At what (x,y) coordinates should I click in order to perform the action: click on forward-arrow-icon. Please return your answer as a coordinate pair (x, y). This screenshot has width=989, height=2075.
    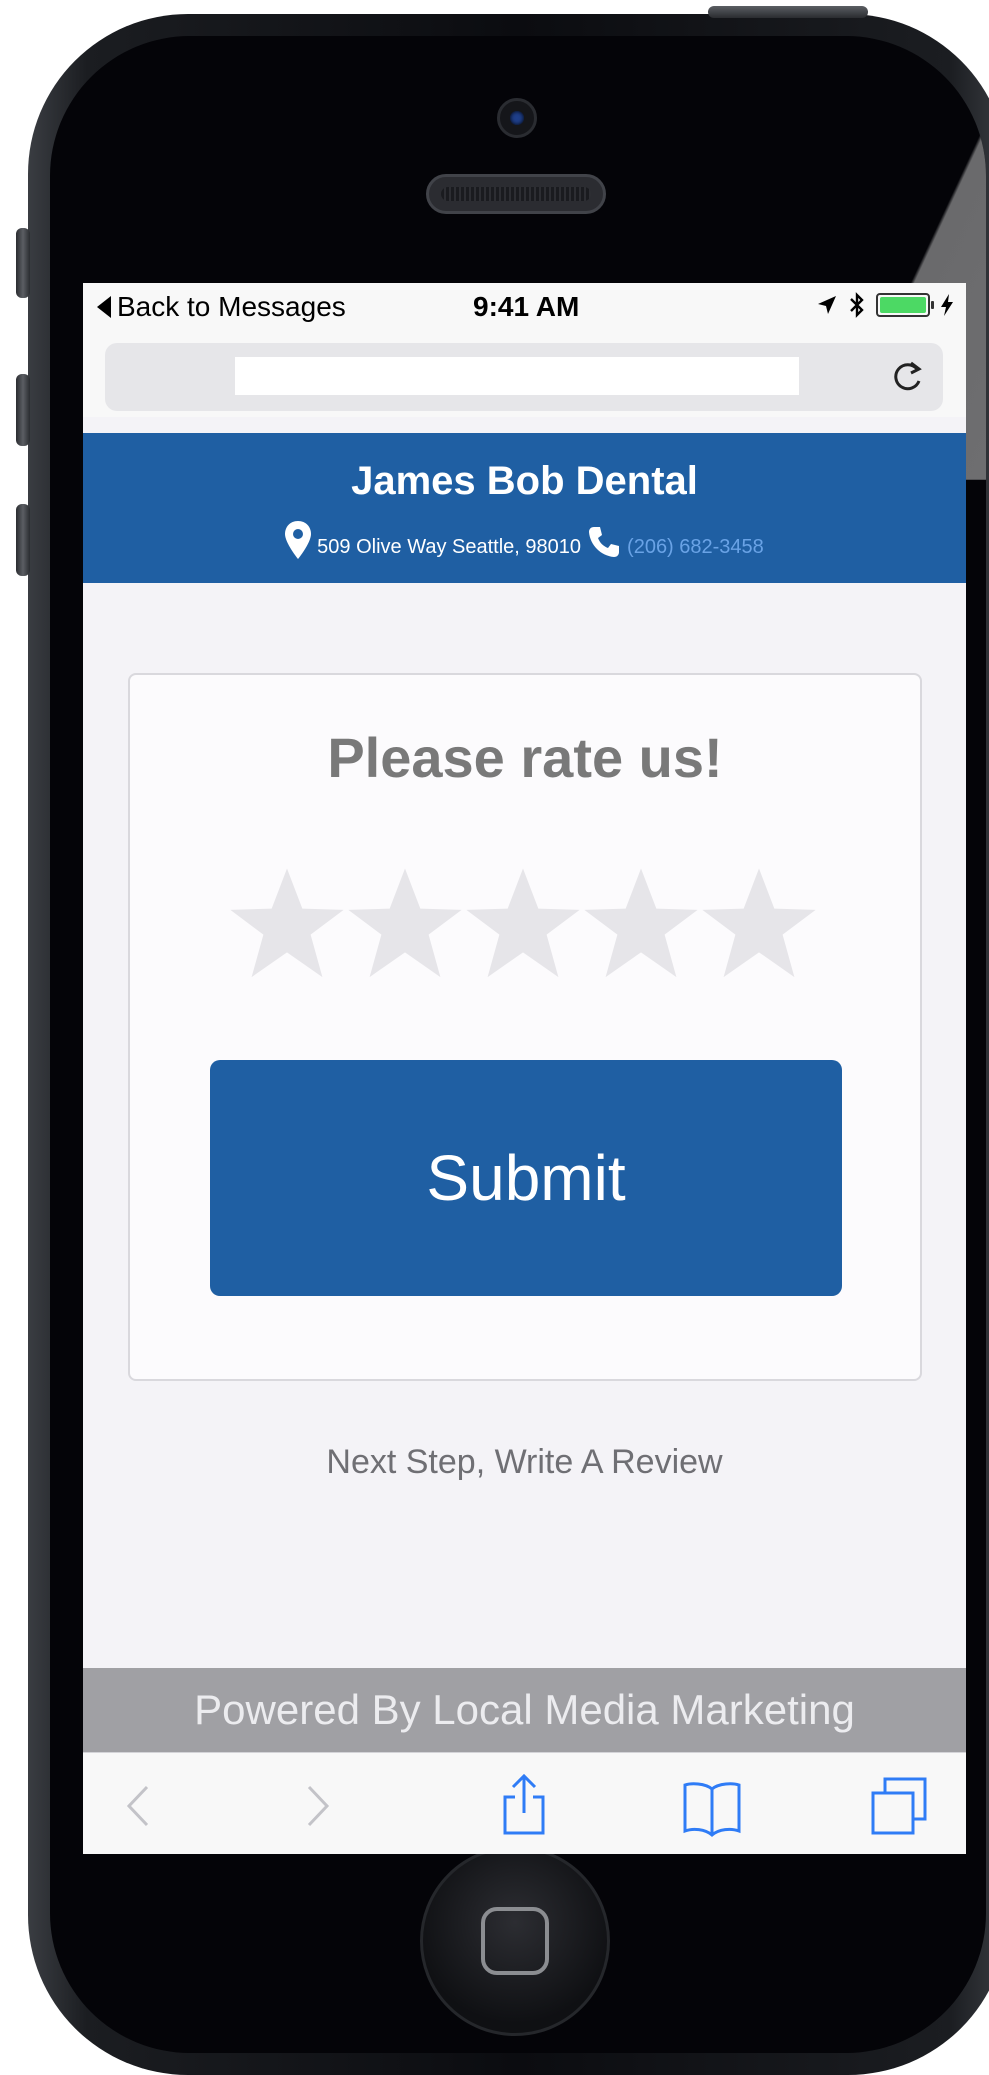
    Looking at the image, I should click on (316, 1806).